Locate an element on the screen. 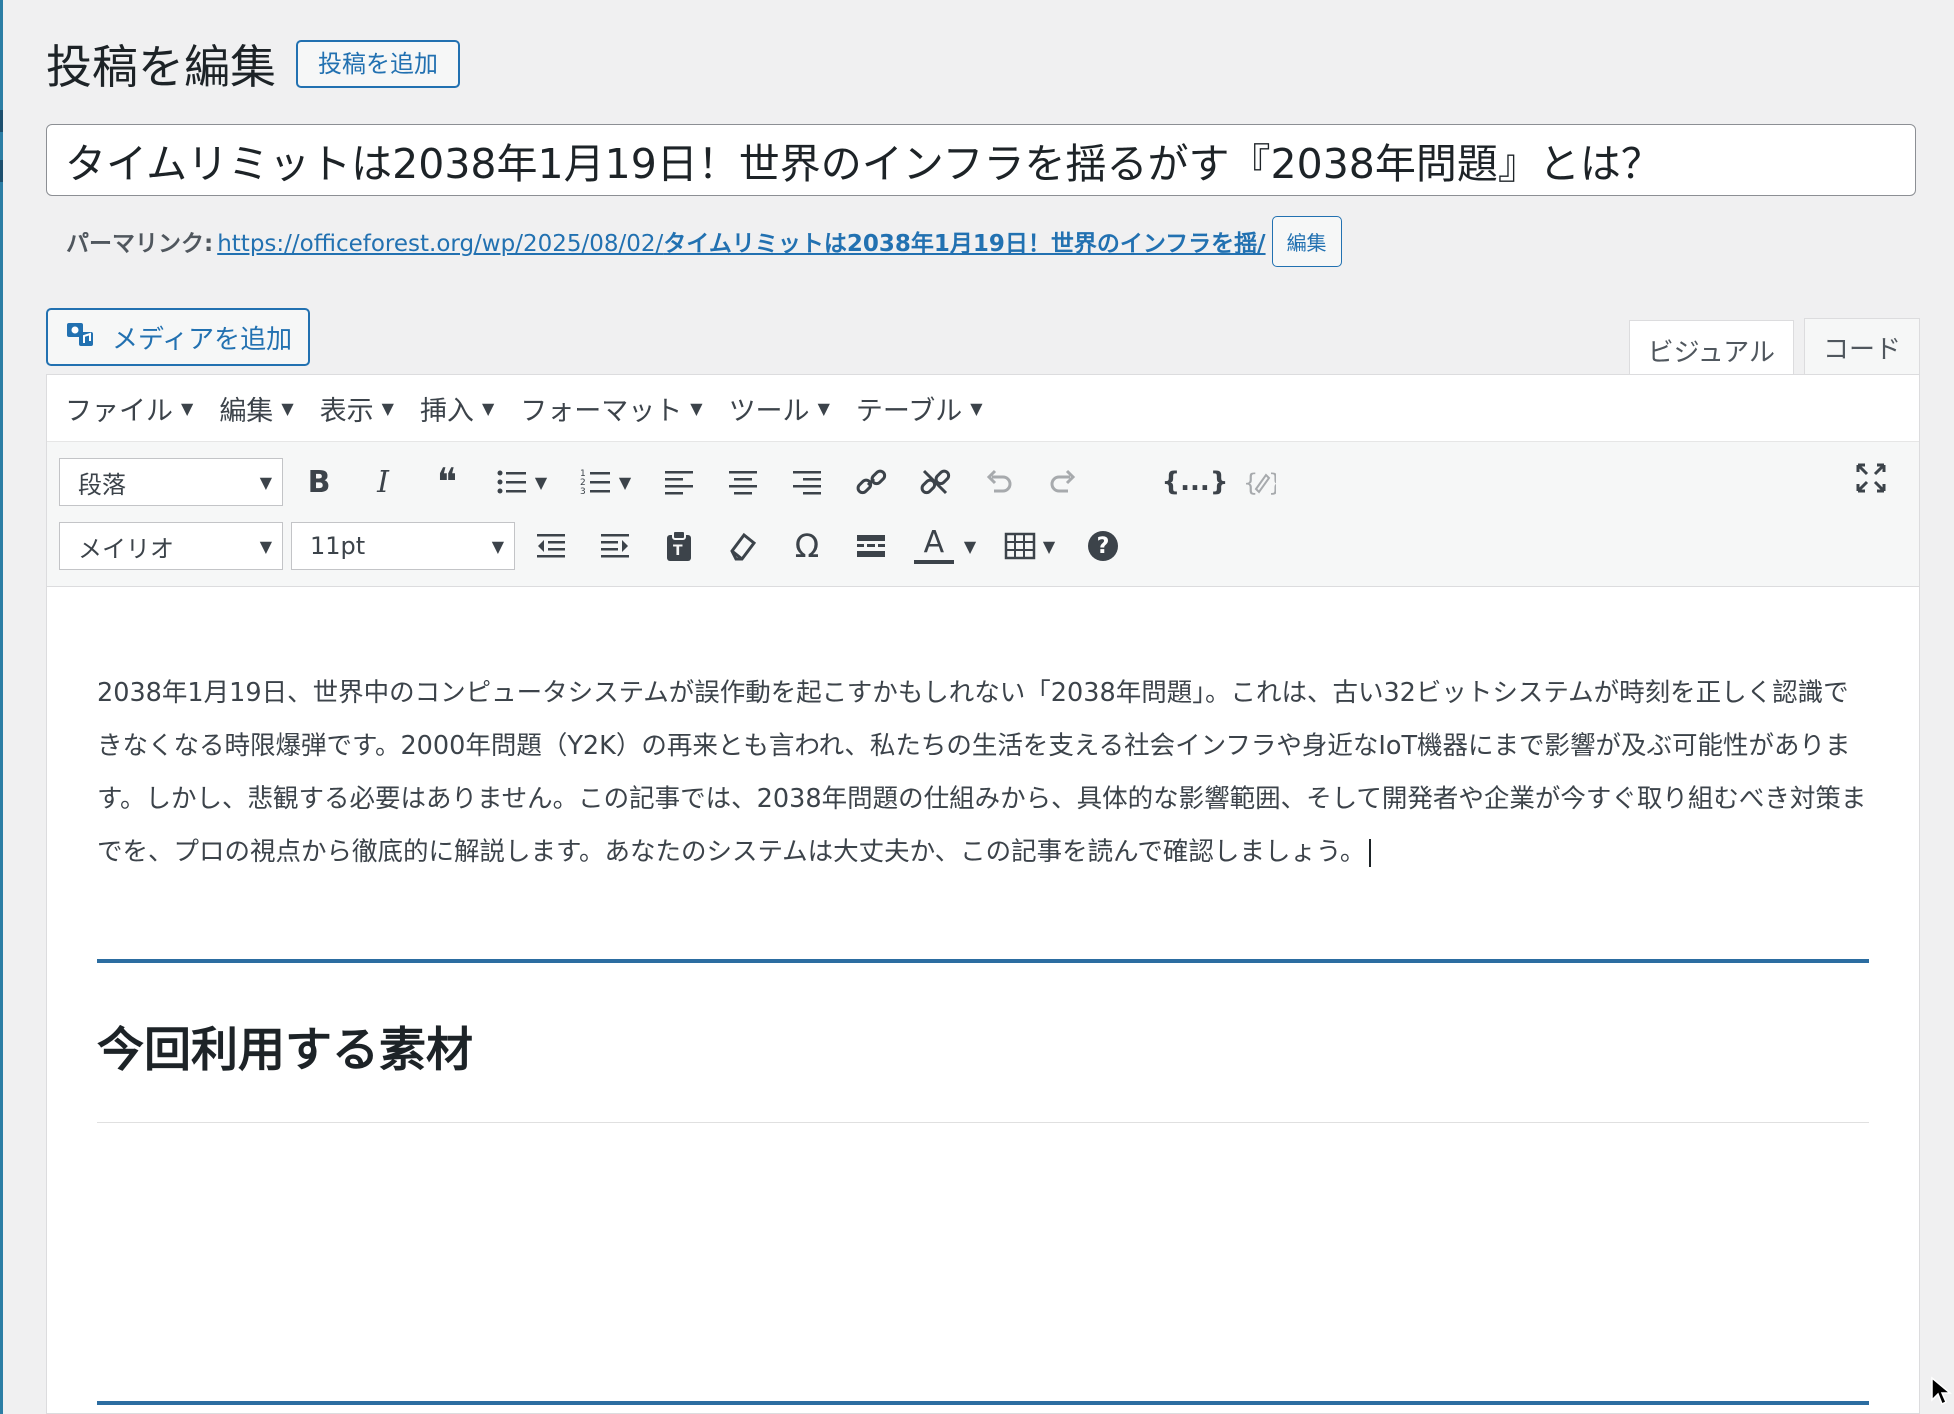  numbered-list-icon: 1 2 3 ▼ is located at coordinates (605, 482).